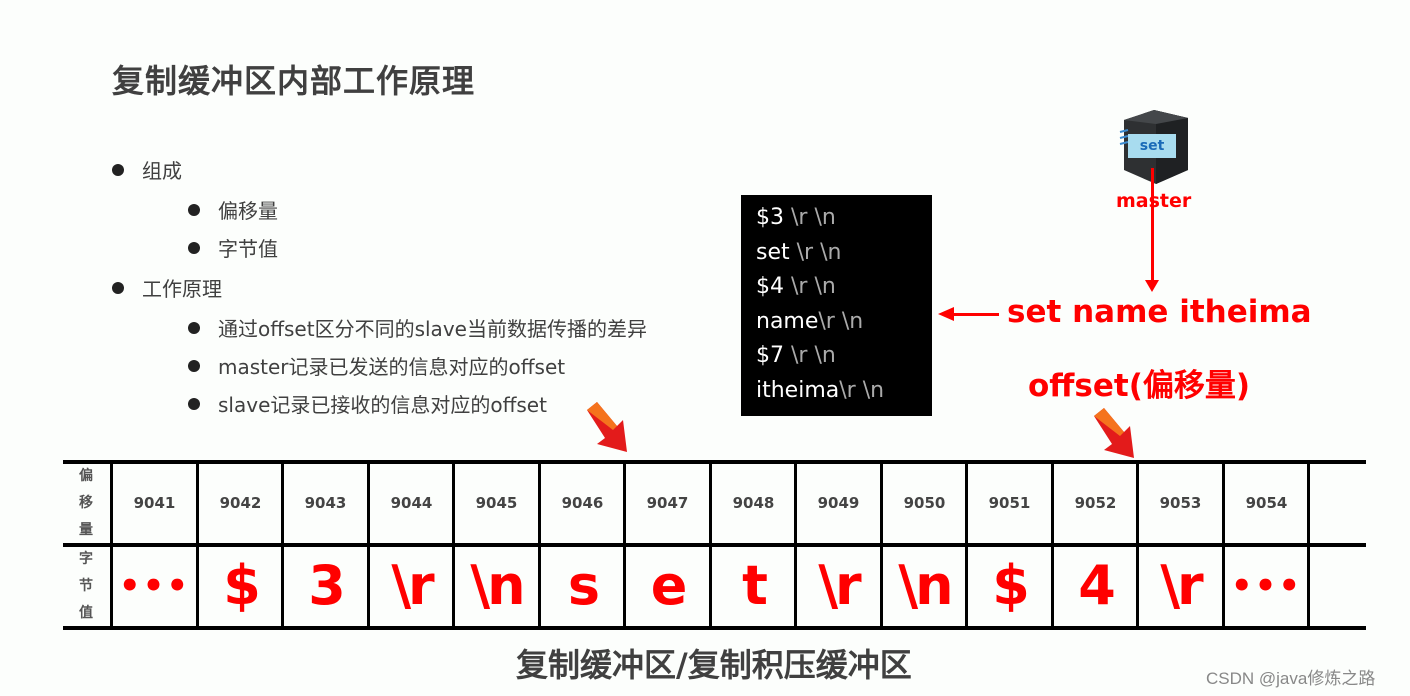  What do you see at coordinates (86, 530) in the screenshot?
I see `row-label-char: 量` at bounding box center [86, 530].